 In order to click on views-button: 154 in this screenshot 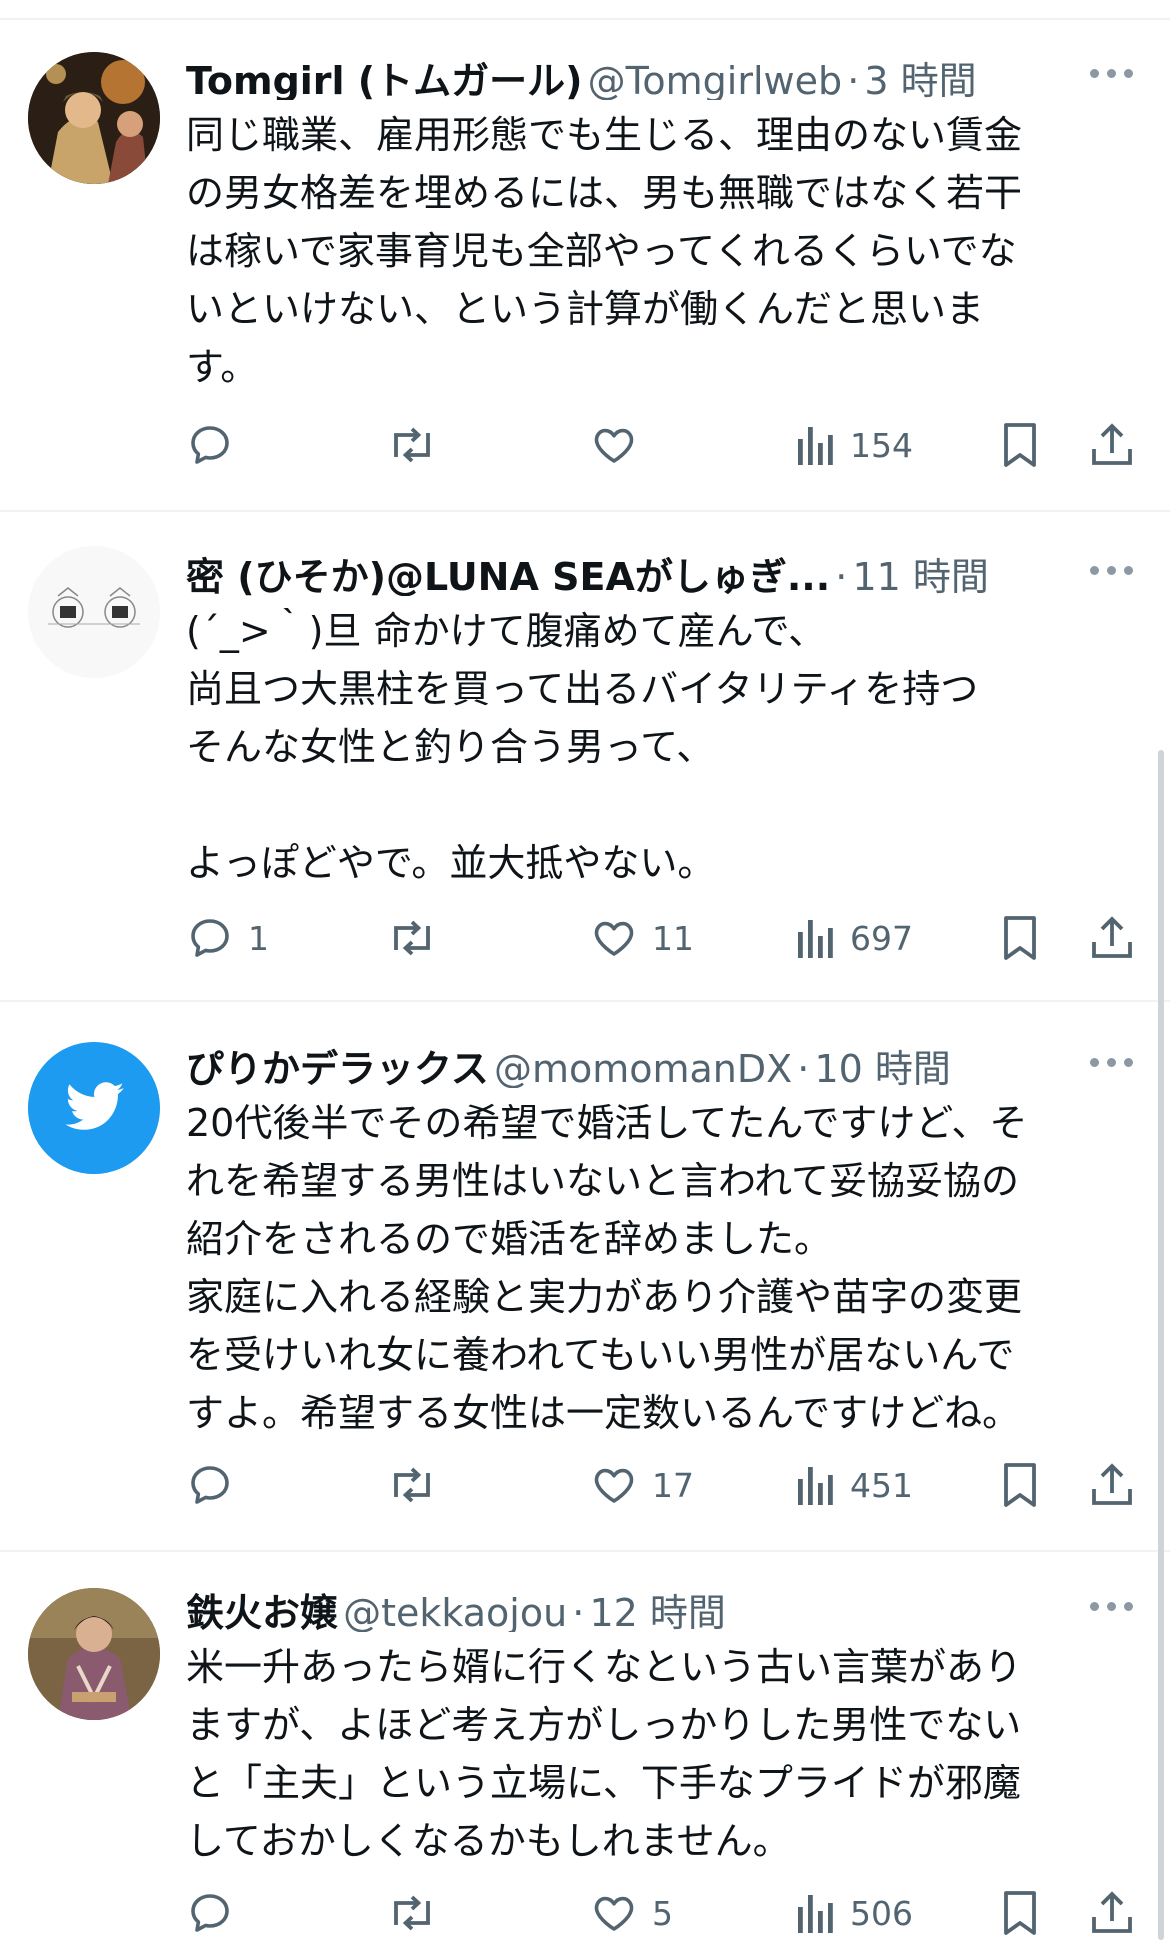, I will do `click(854, 445)`.